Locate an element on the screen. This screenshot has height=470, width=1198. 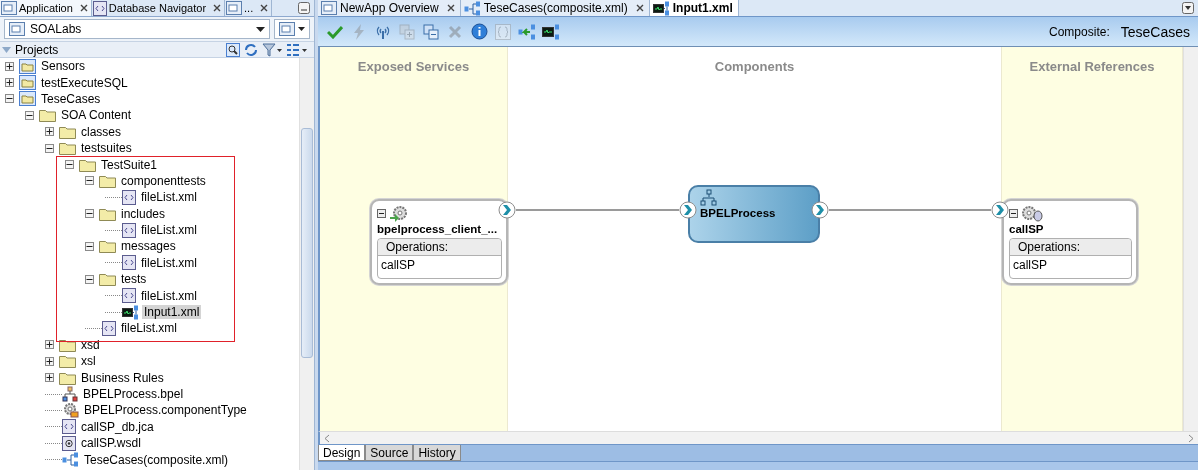
process-diagram-icon is located at coordinates (709, 197).